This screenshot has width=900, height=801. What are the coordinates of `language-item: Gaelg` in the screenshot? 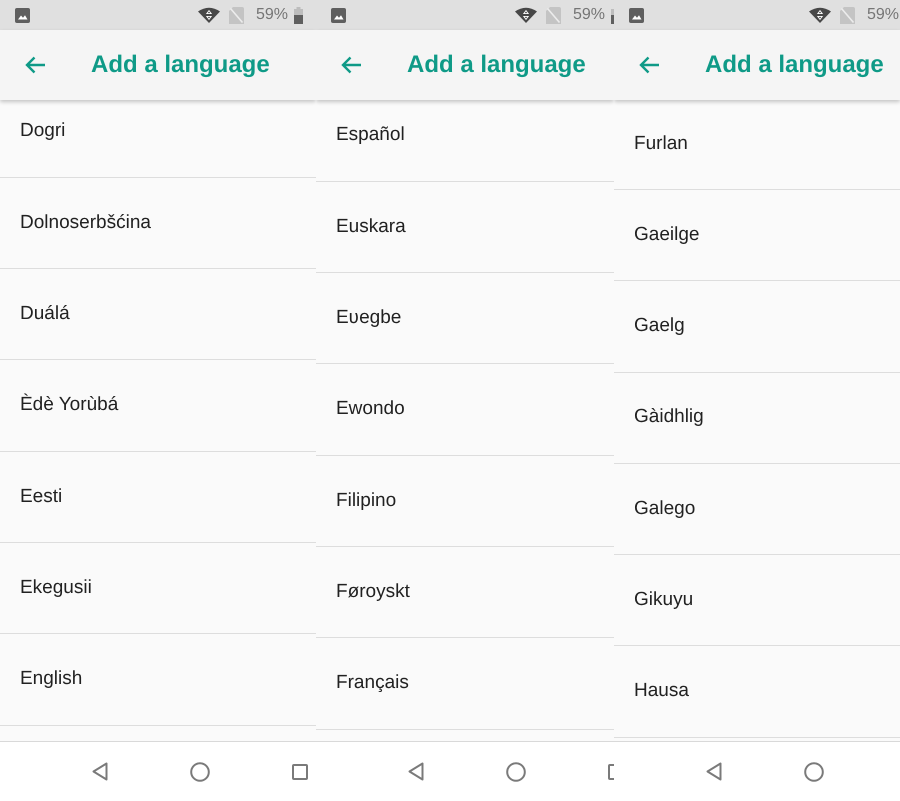 It's located at (757, 326).